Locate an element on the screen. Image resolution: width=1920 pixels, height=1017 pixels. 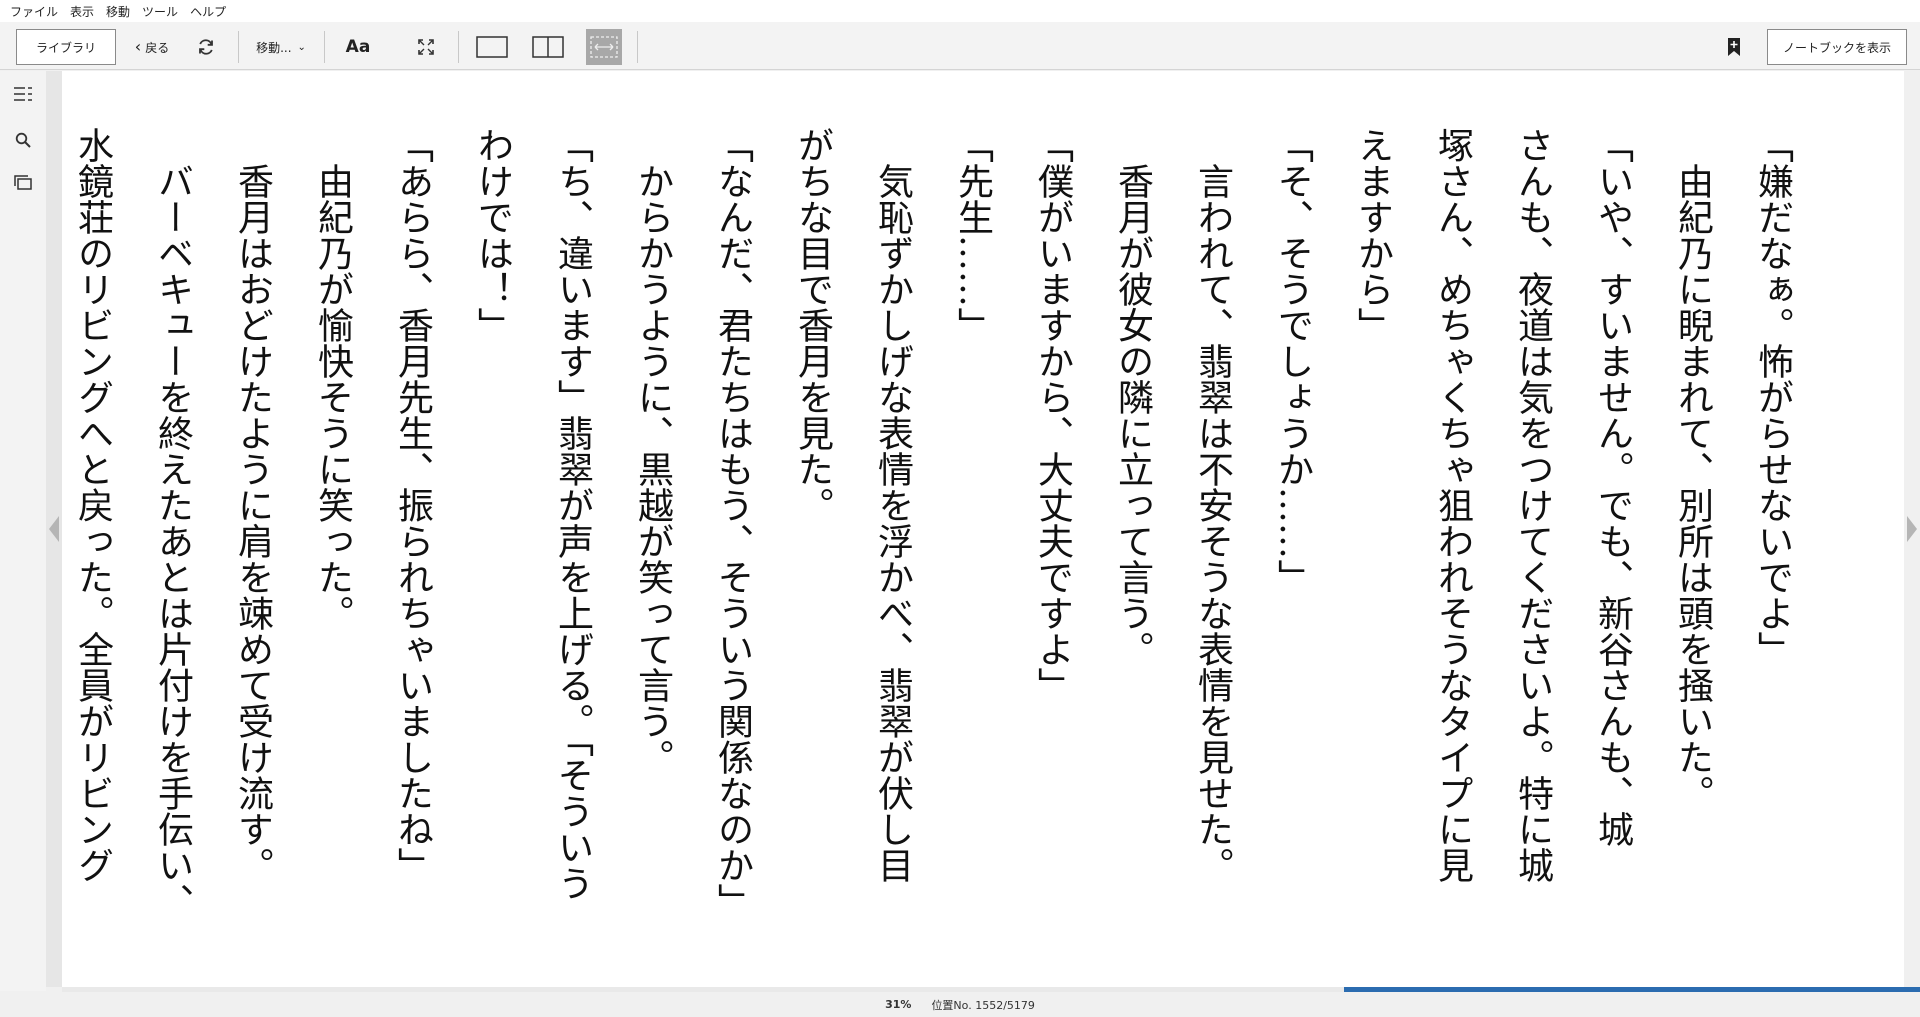
text-line: わけでは！」 is located at coordinates (492, 235).